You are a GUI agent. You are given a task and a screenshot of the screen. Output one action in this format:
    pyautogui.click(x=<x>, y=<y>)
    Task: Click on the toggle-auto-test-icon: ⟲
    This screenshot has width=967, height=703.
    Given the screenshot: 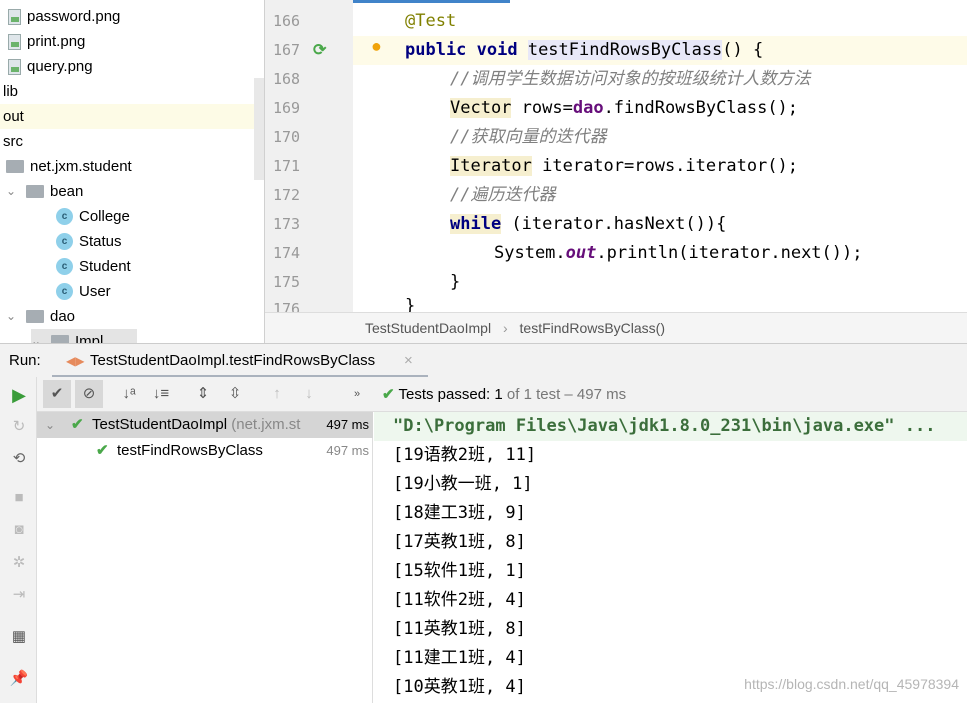 What is the action you would take?
    pyautogui.click(x=19, y=458)
    